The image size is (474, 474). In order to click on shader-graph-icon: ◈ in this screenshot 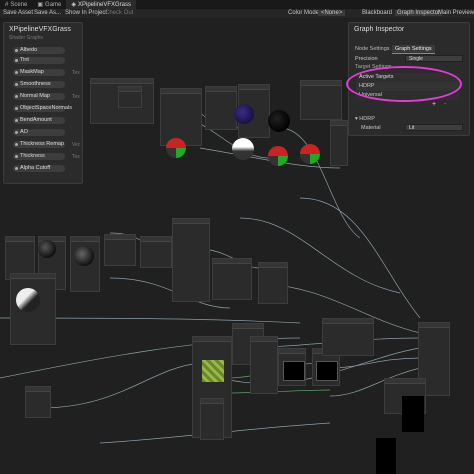, I will do `click(73, 5)`.